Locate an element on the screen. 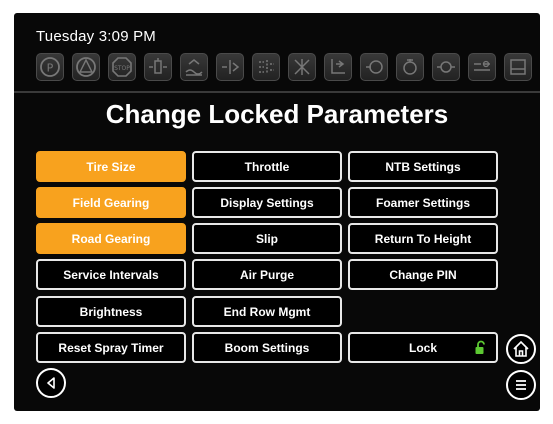 The image size is (553, 424). end-row-mgmt-label: End Row Mgmt is located at coordinates (267, 311).